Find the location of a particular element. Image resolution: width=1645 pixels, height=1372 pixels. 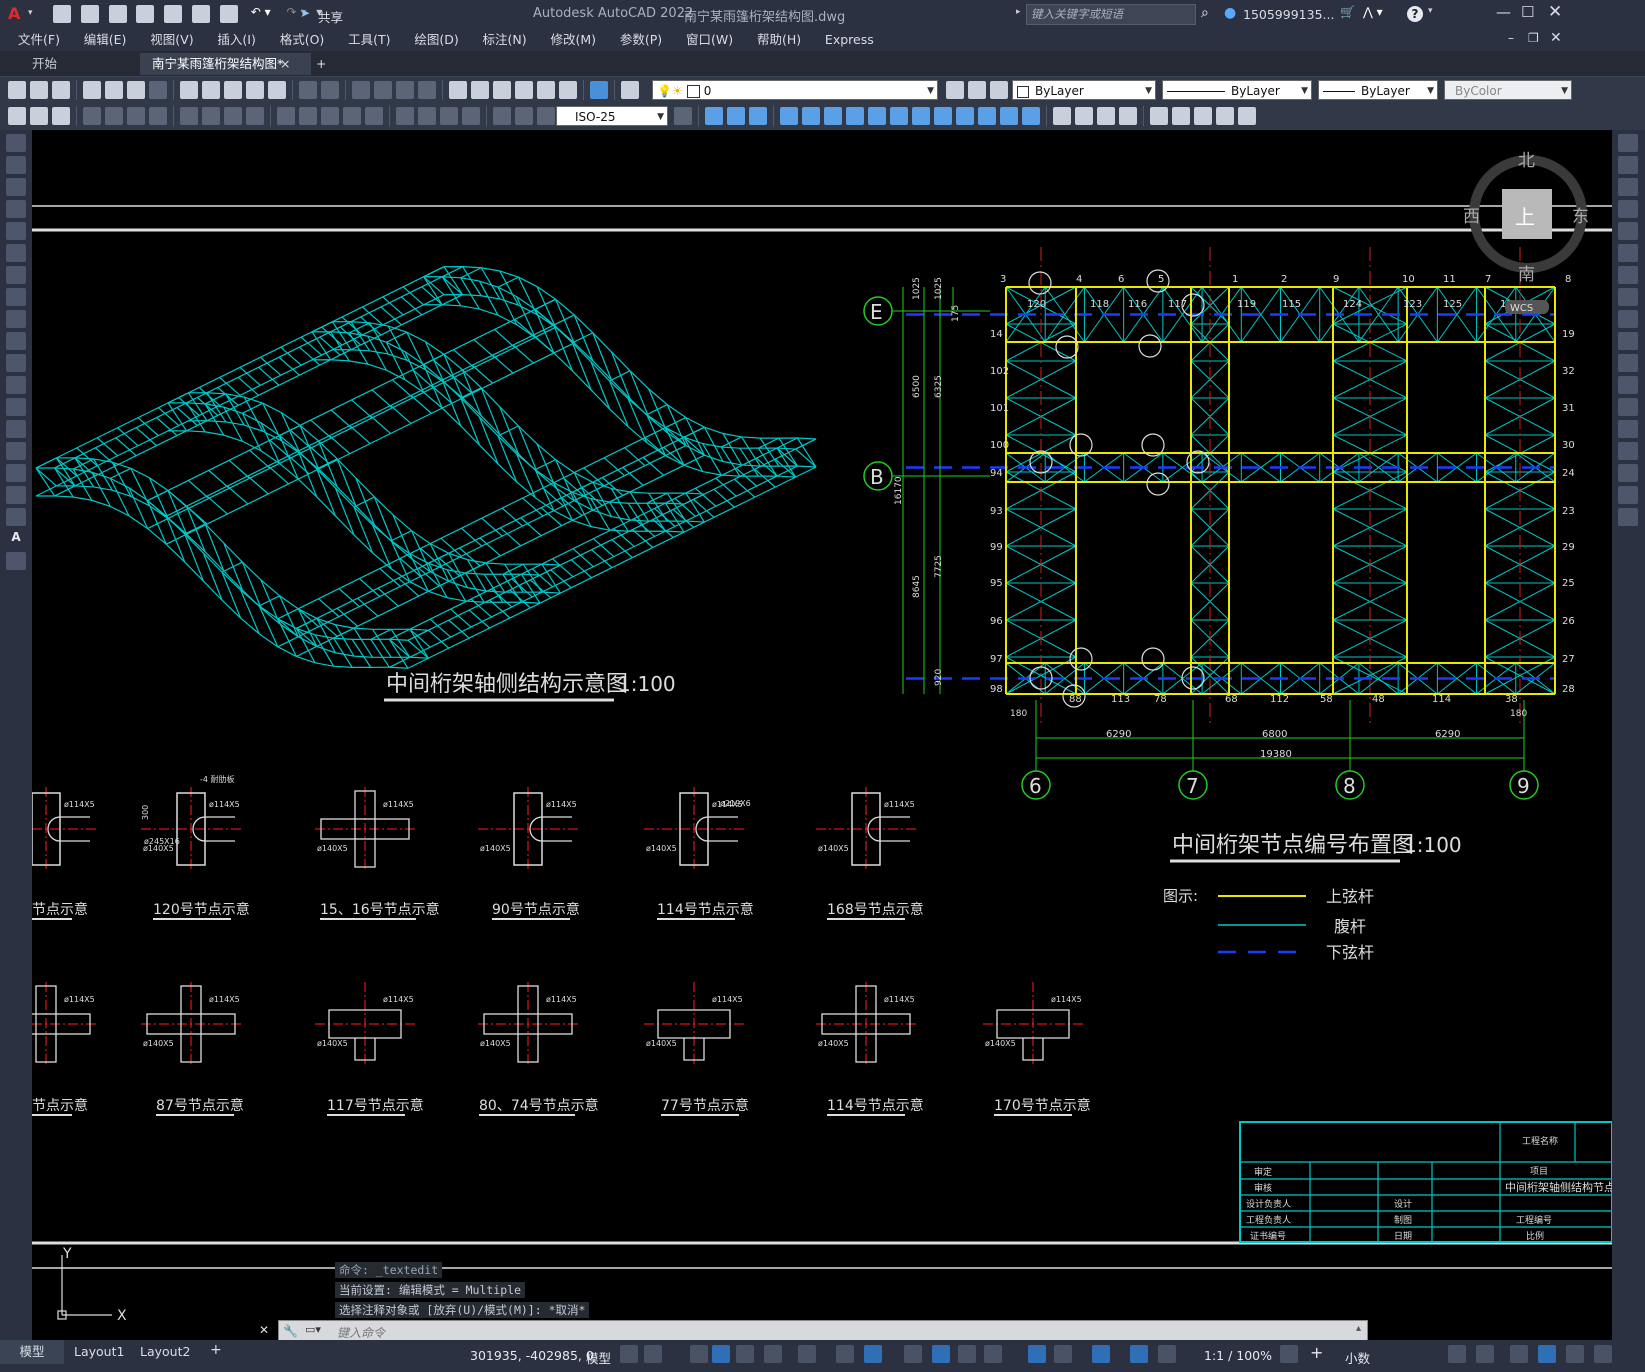

search-expand-icon: ▸ is located at coordinates (1018, 12).